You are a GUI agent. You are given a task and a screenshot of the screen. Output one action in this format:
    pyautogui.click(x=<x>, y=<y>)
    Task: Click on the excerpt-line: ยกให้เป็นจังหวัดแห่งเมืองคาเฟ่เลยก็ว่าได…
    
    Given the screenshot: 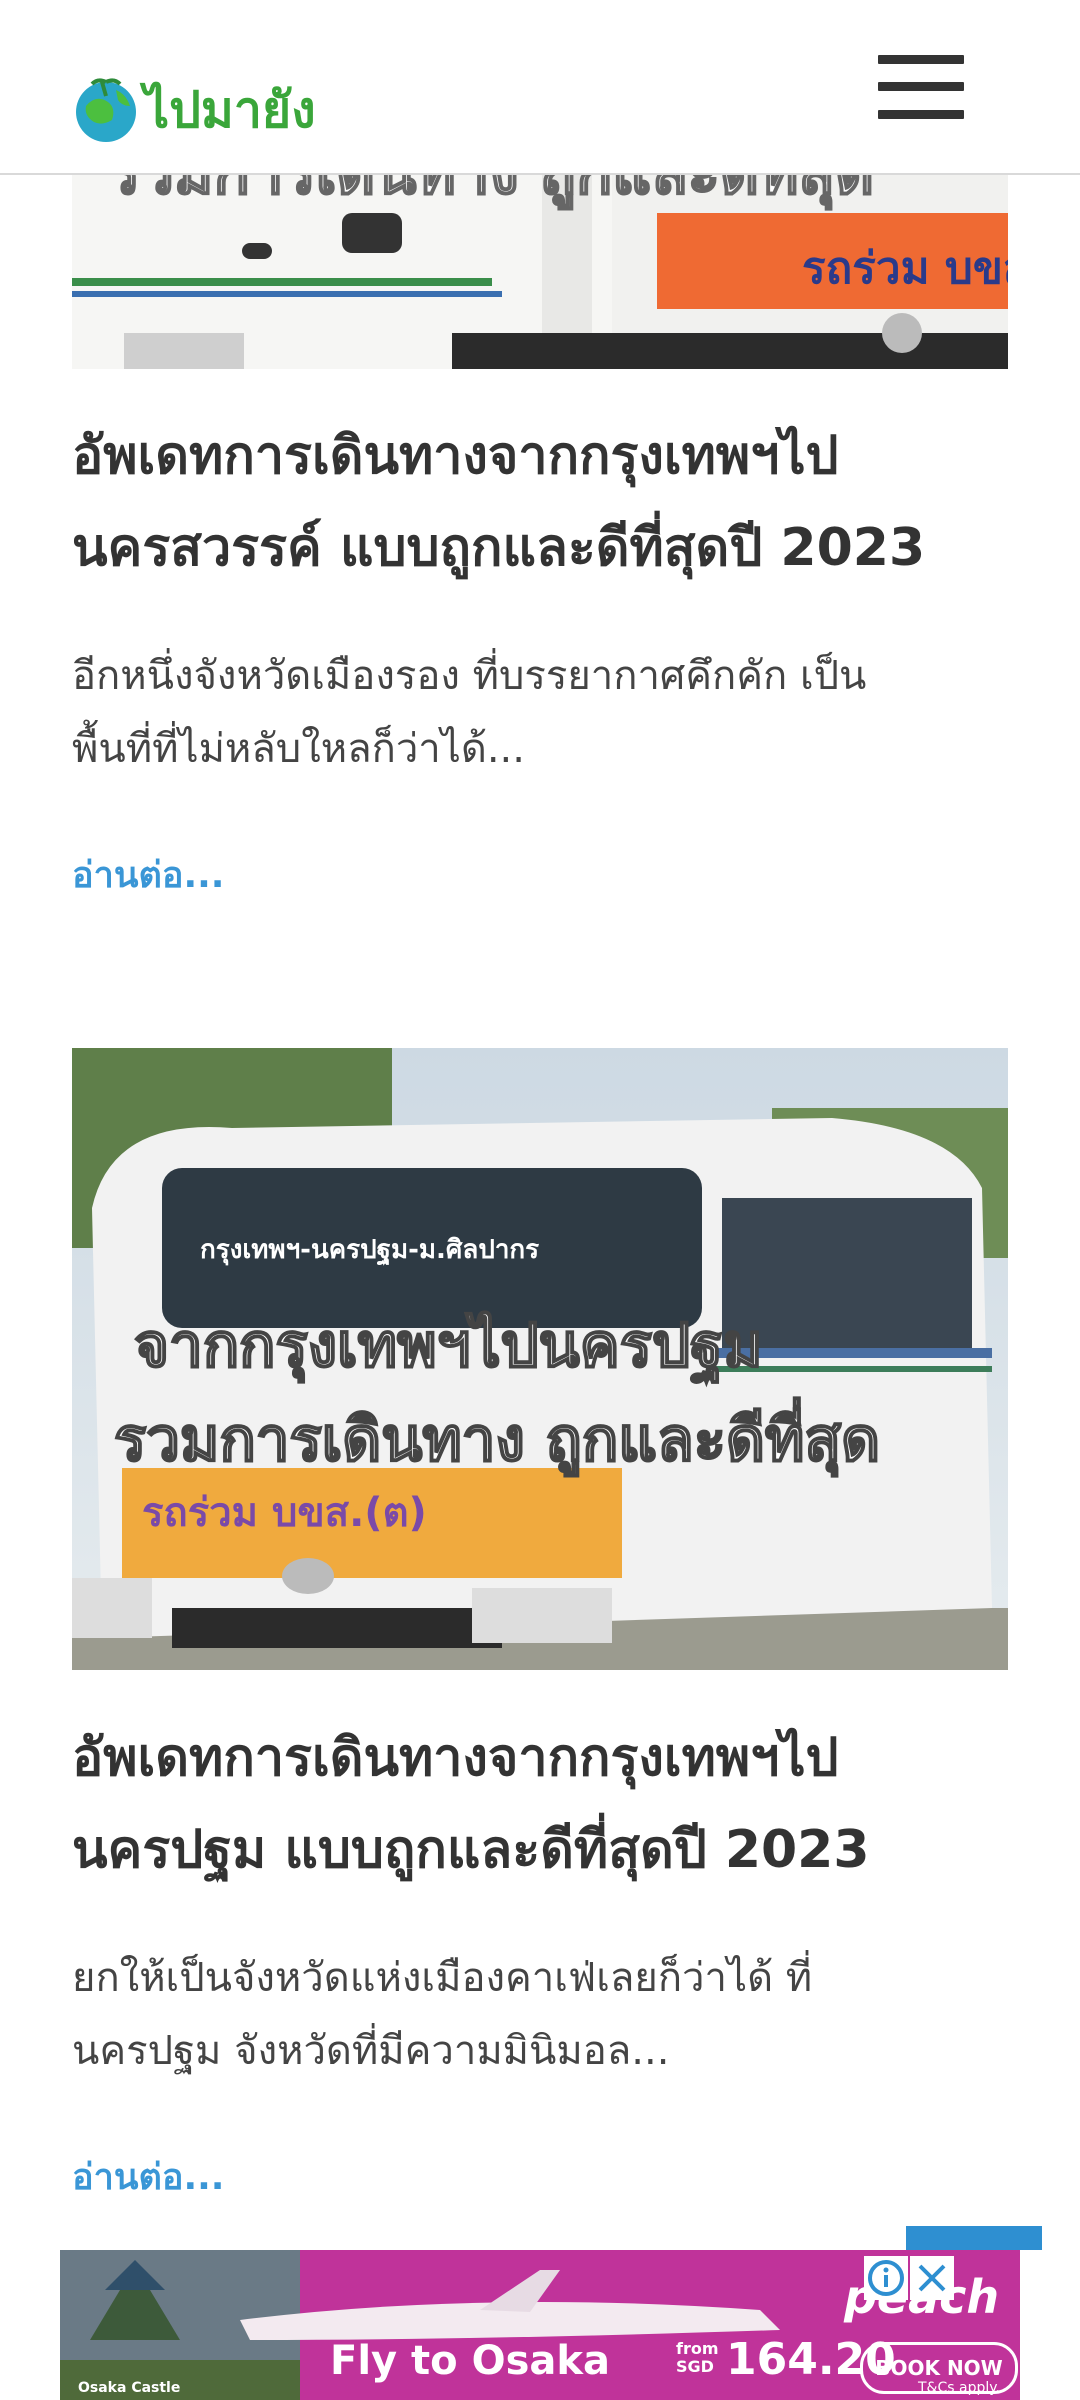 What is the action you would take?
    pyautogui.click(x=442, y=1978)
    